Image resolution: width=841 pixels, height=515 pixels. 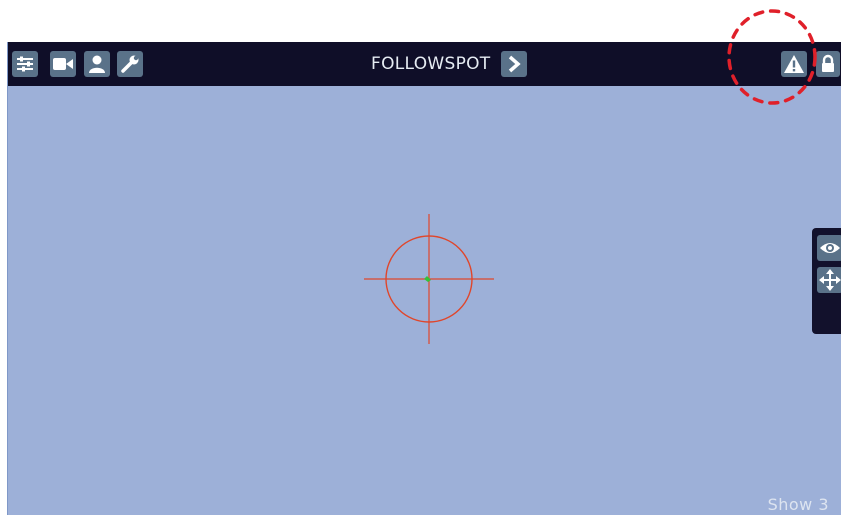 I want to click on eye-icon, so click(x=830, y=248).